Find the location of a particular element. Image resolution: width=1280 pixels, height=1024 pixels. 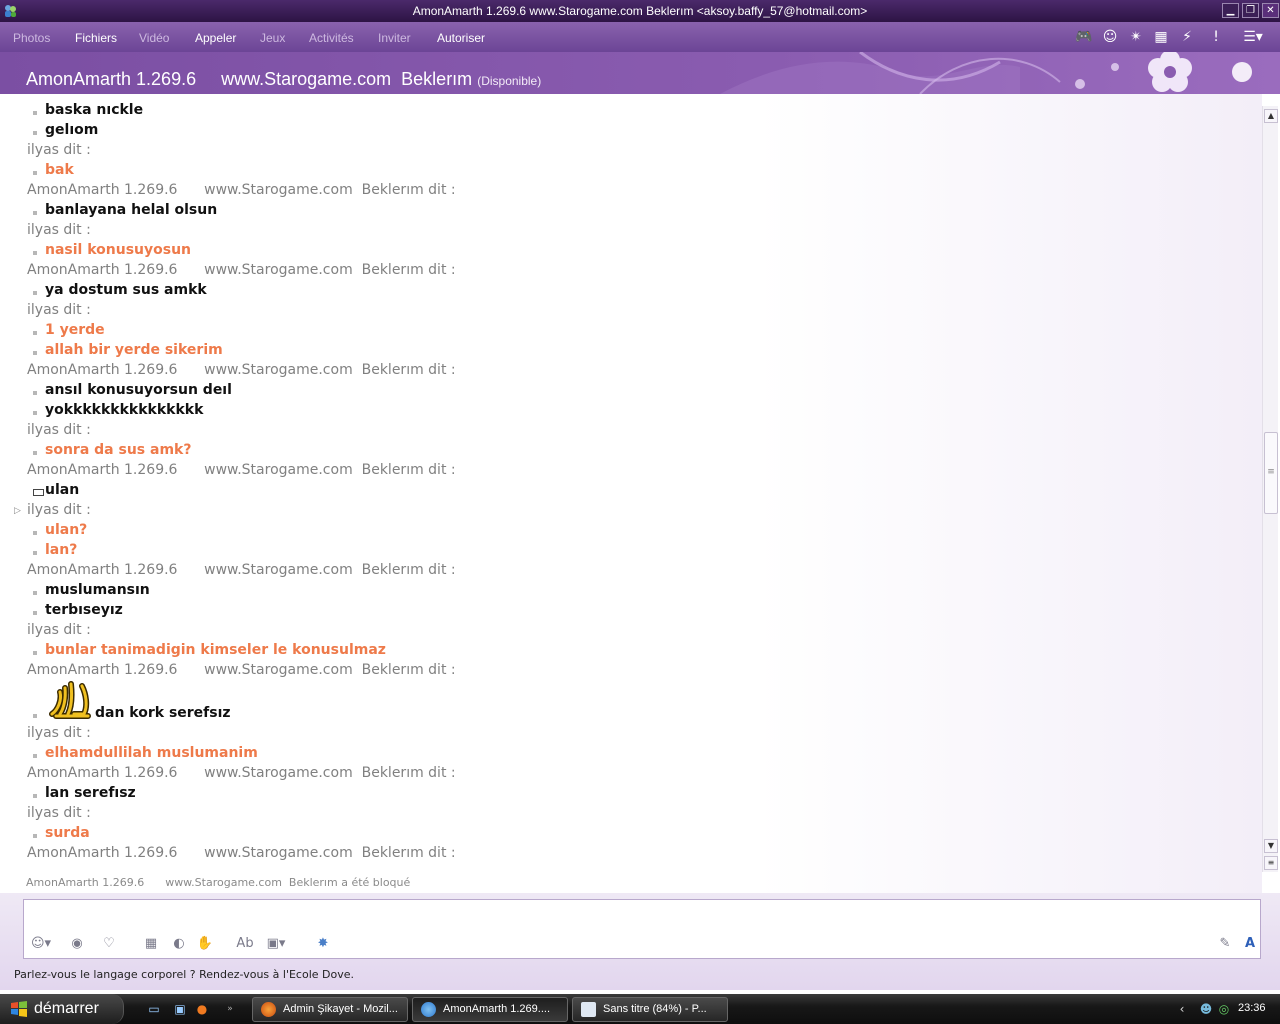

format-icon: ▣▾ is located at coordinates (276, 944).